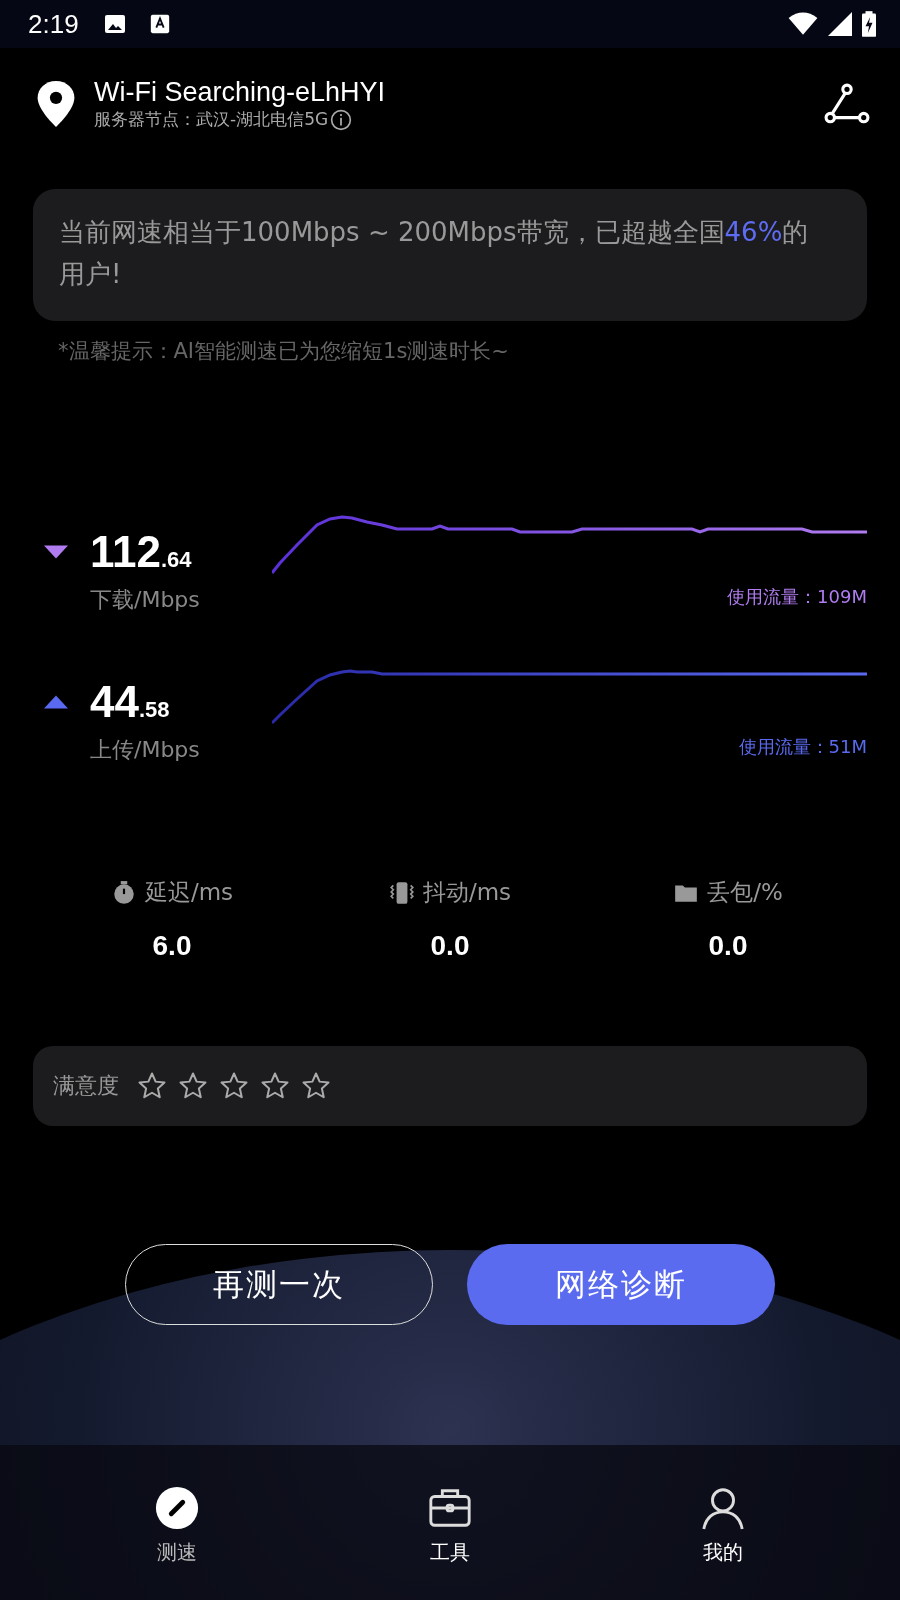 This screenshot has height=1600, width=900. Describe the element at coordinates (53, 24) in the screenshot. I see `status-time: 2:19` at that location.